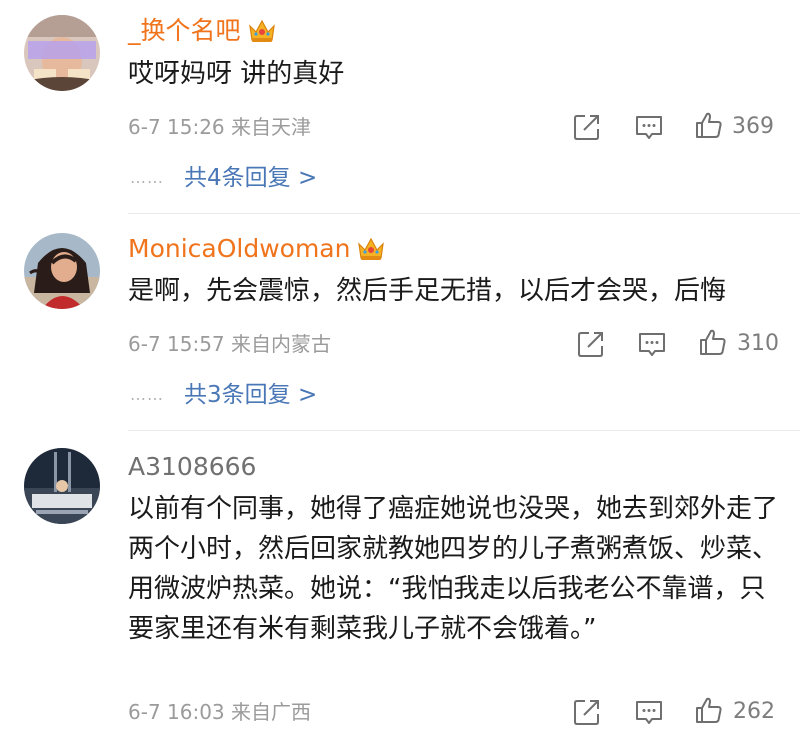 The image size is (800, 748). What do you see at coordinates (223, 178) in the screenshot?
I see `view-replies-link: …… 共4条回复 >` at bounding box center [223, 178].